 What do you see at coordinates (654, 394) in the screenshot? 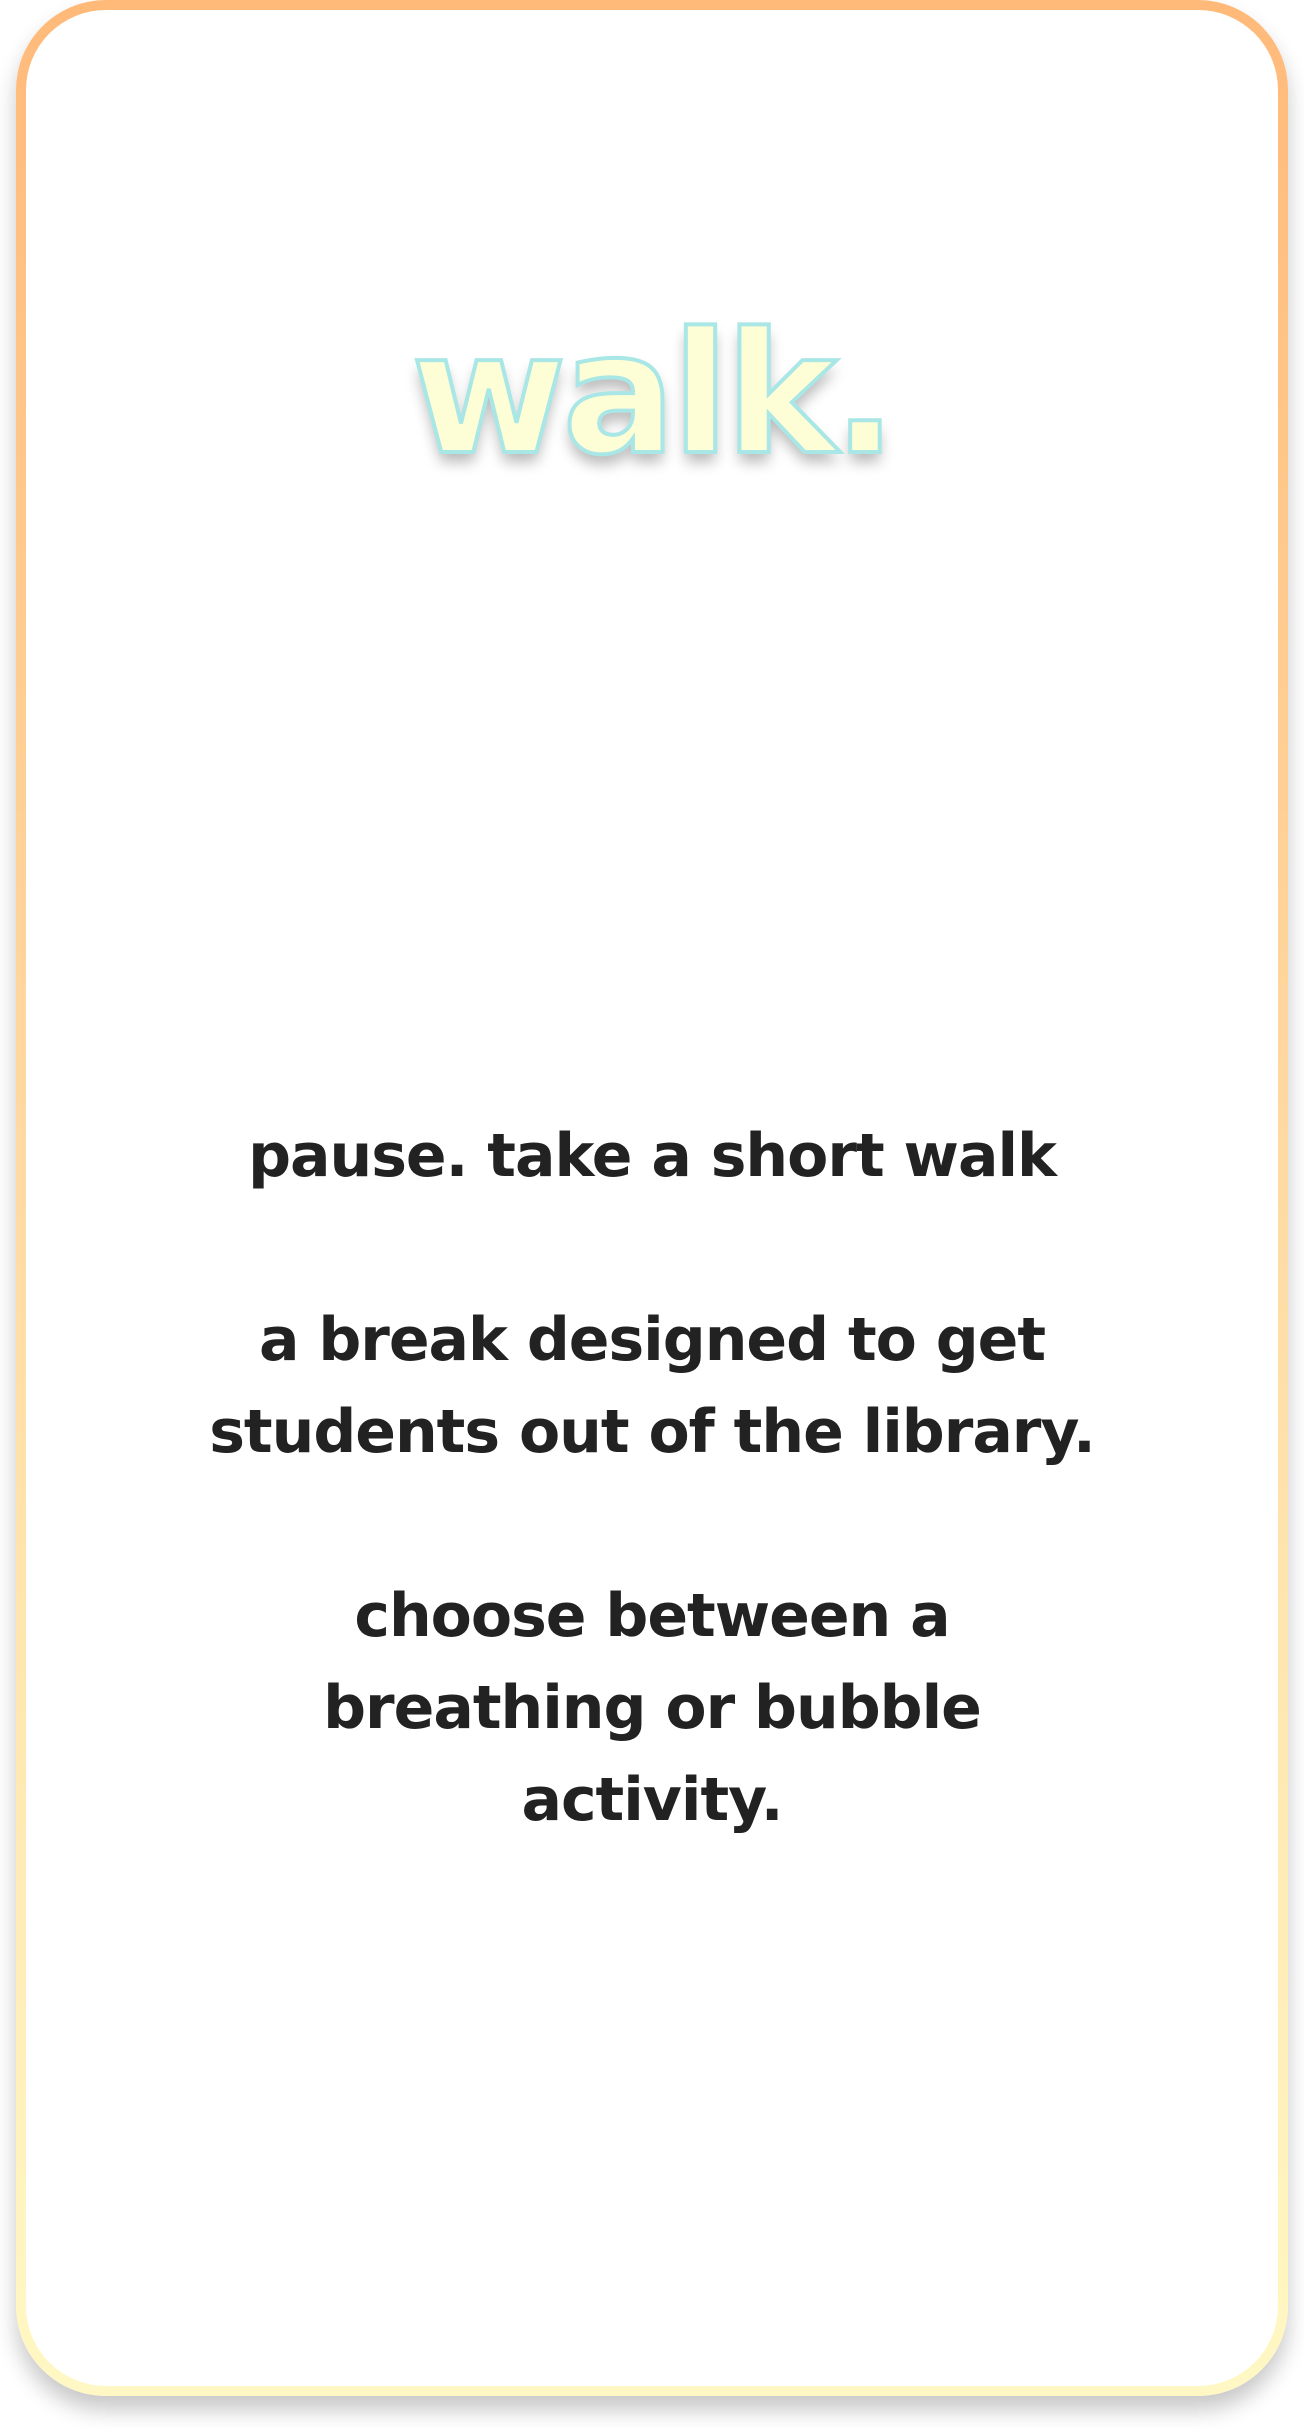
I see `walk-logo: walk.` at bounding box center [654, 394].